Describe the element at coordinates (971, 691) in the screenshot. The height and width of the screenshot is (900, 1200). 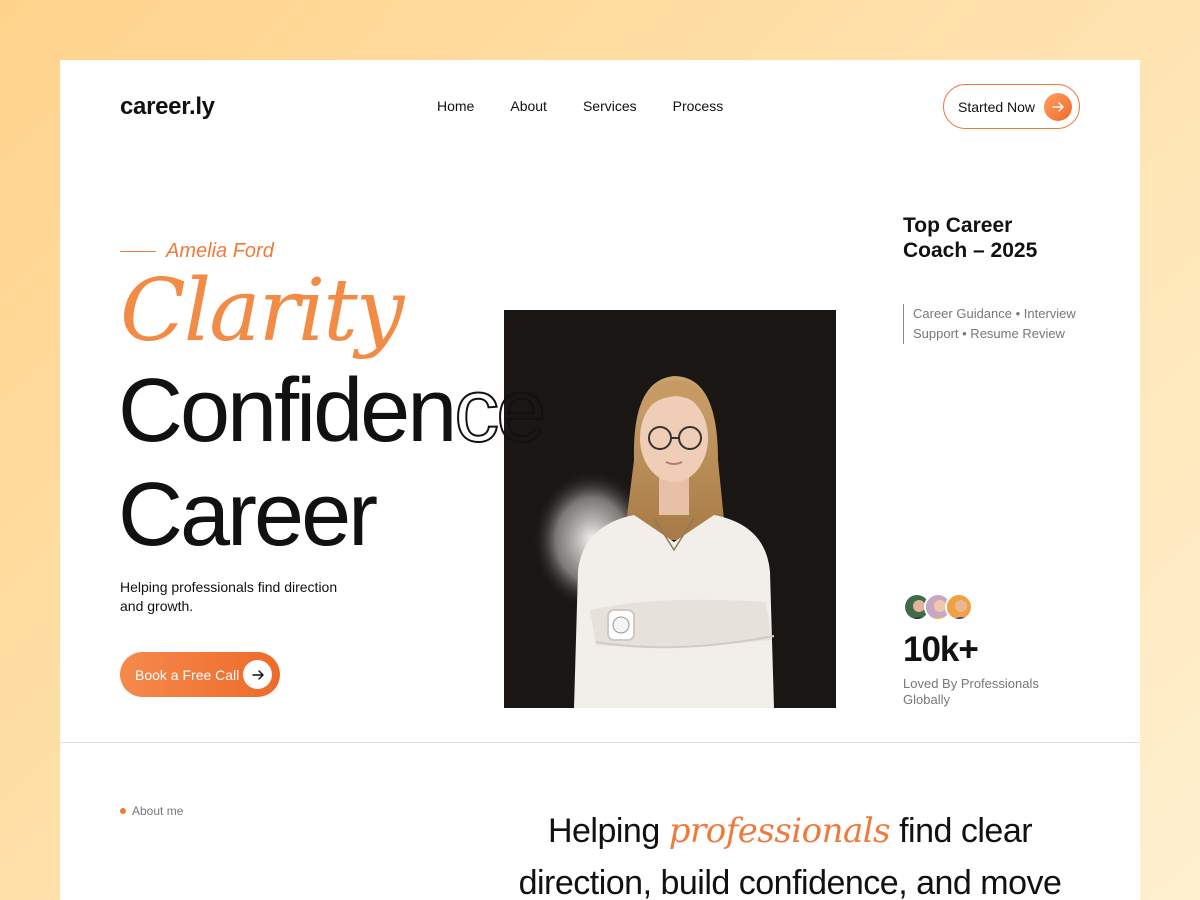
I see `stat-label: Loved By Professionals Globally` at that location.